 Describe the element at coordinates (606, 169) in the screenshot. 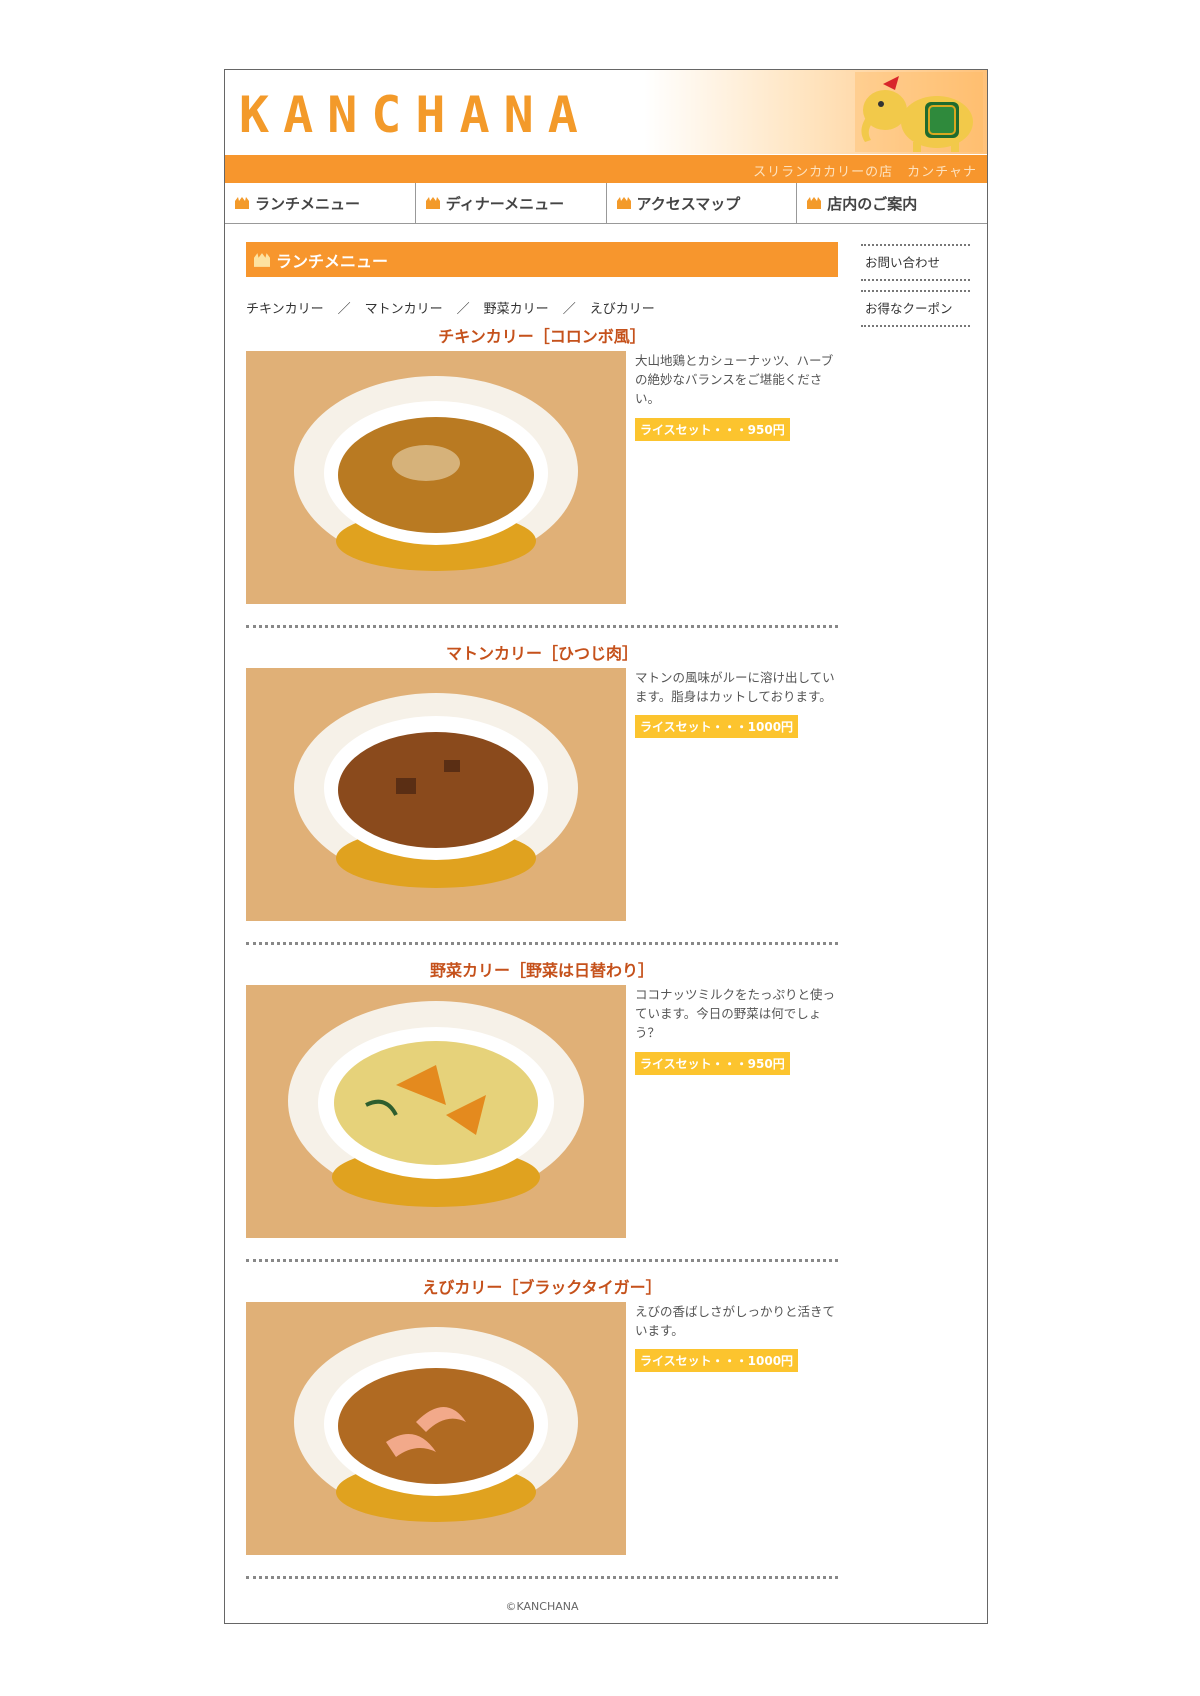

I see `tagline-bar: スリランカカリーの店 カンチャナ` at that location.